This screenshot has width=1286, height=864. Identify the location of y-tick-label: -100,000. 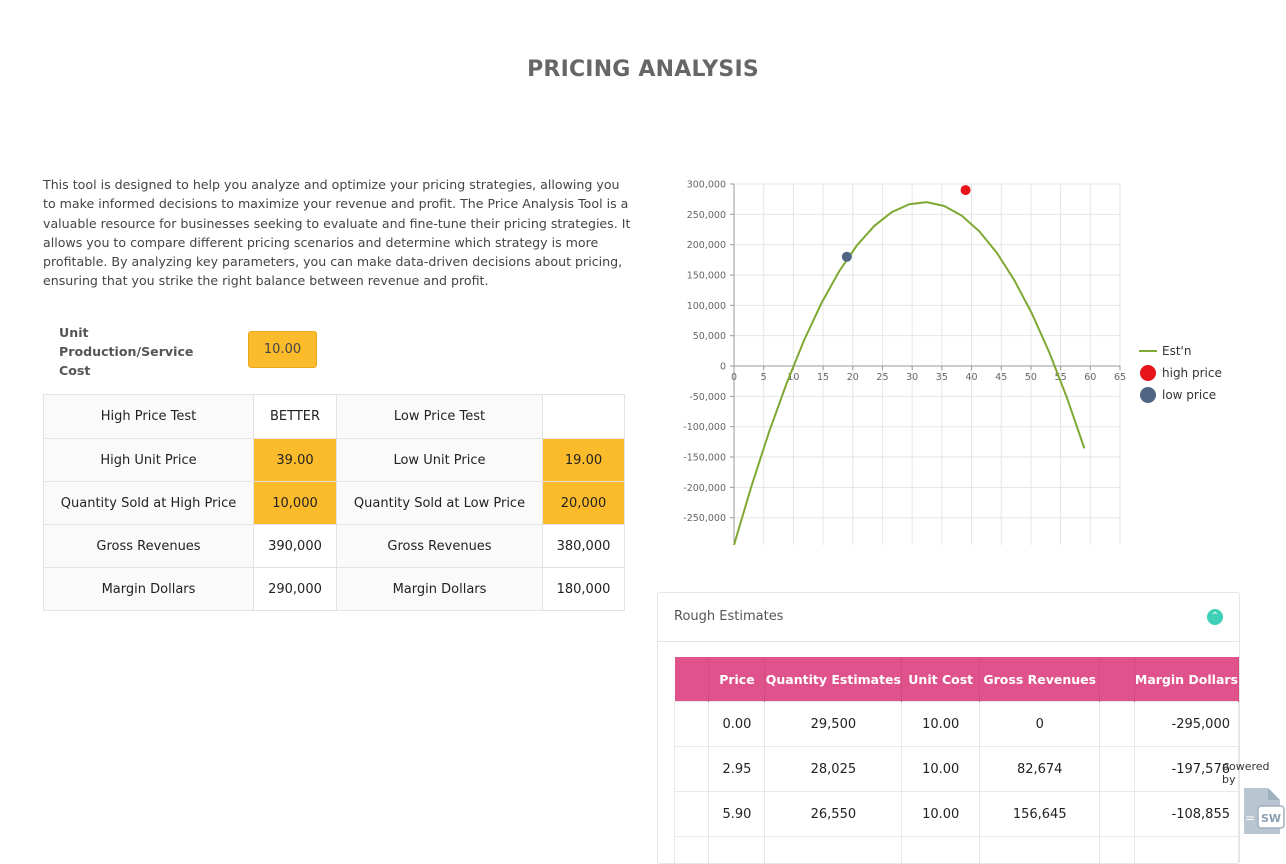
(704, 427).